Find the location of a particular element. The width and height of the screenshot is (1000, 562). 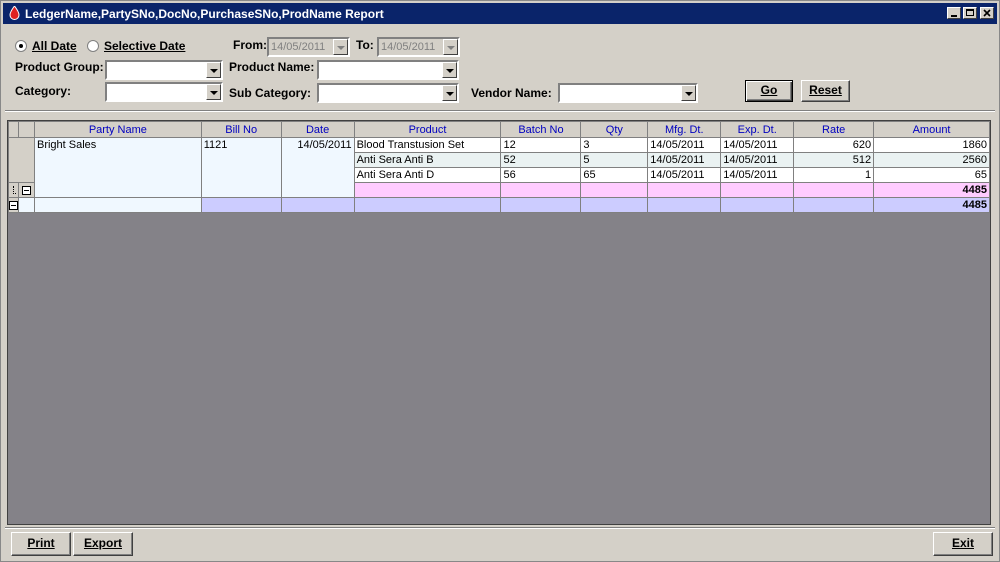

party-name-cell: Bright Sales is located at coordinates (117, 167).